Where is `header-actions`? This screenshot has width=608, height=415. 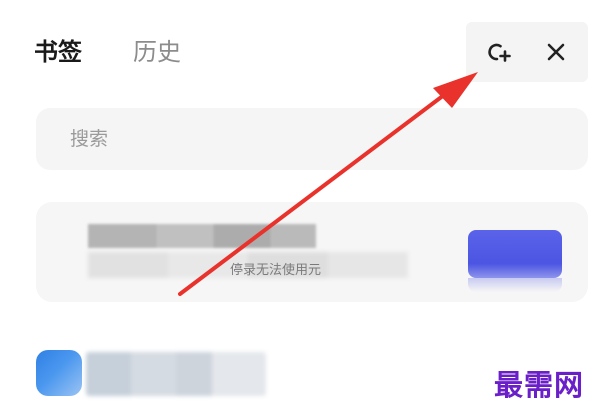 header-actions is located at coordinates (527, 52).